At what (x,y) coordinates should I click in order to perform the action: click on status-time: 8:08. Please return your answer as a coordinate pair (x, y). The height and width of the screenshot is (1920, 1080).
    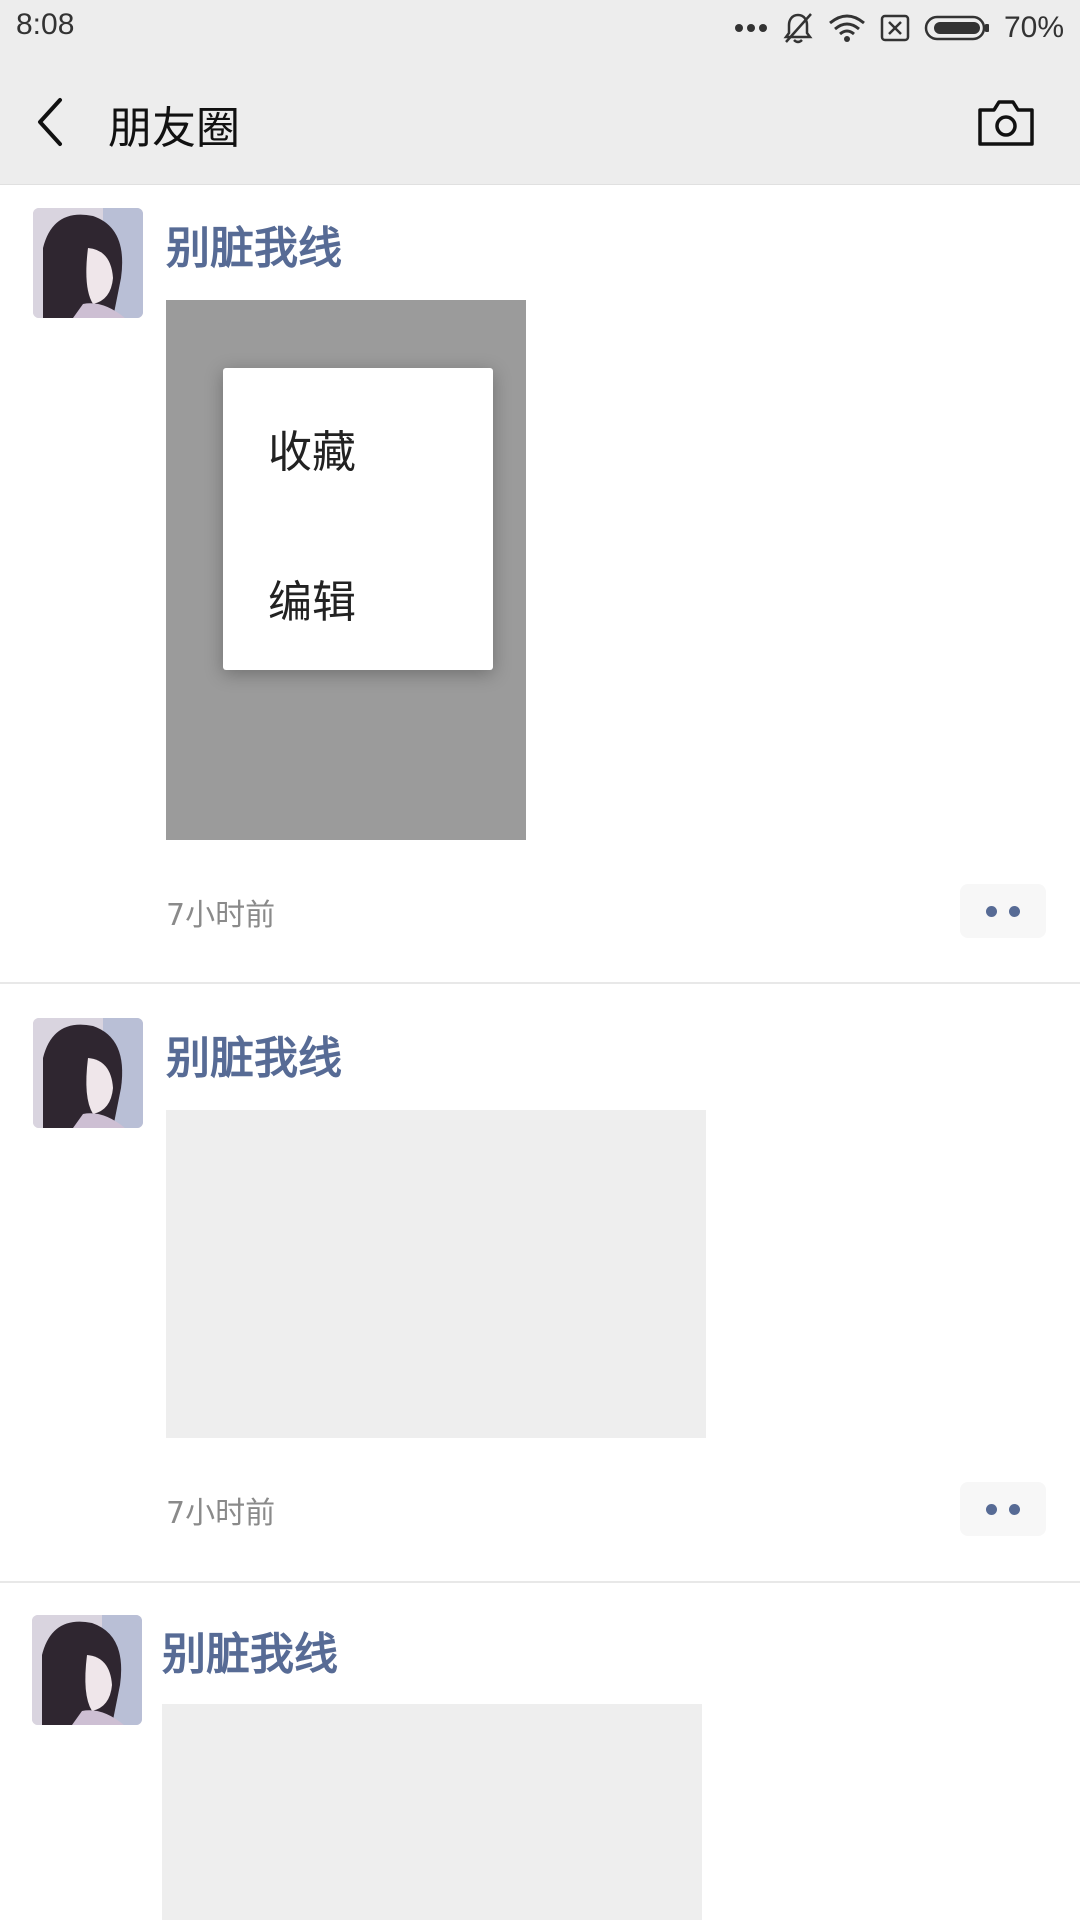
    Looking at the image, I should click on (45, 24).